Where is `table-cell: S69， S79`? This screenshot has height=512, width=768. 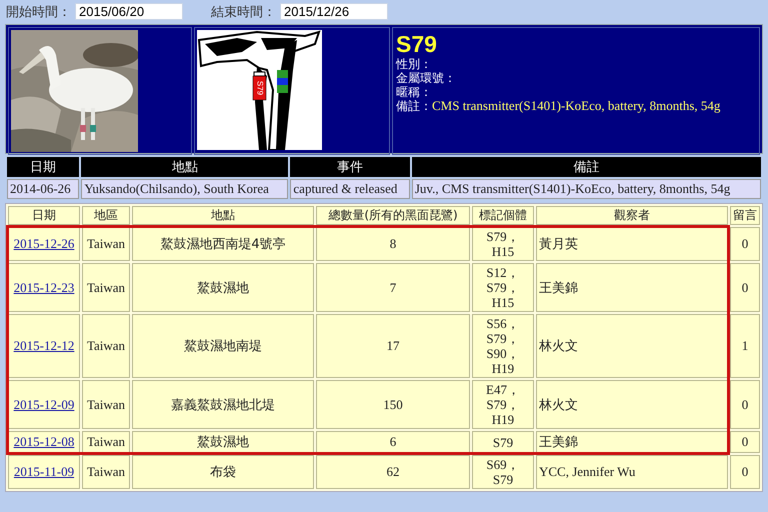 table-cell: S69， S79 is located at coordinates (503, 472).